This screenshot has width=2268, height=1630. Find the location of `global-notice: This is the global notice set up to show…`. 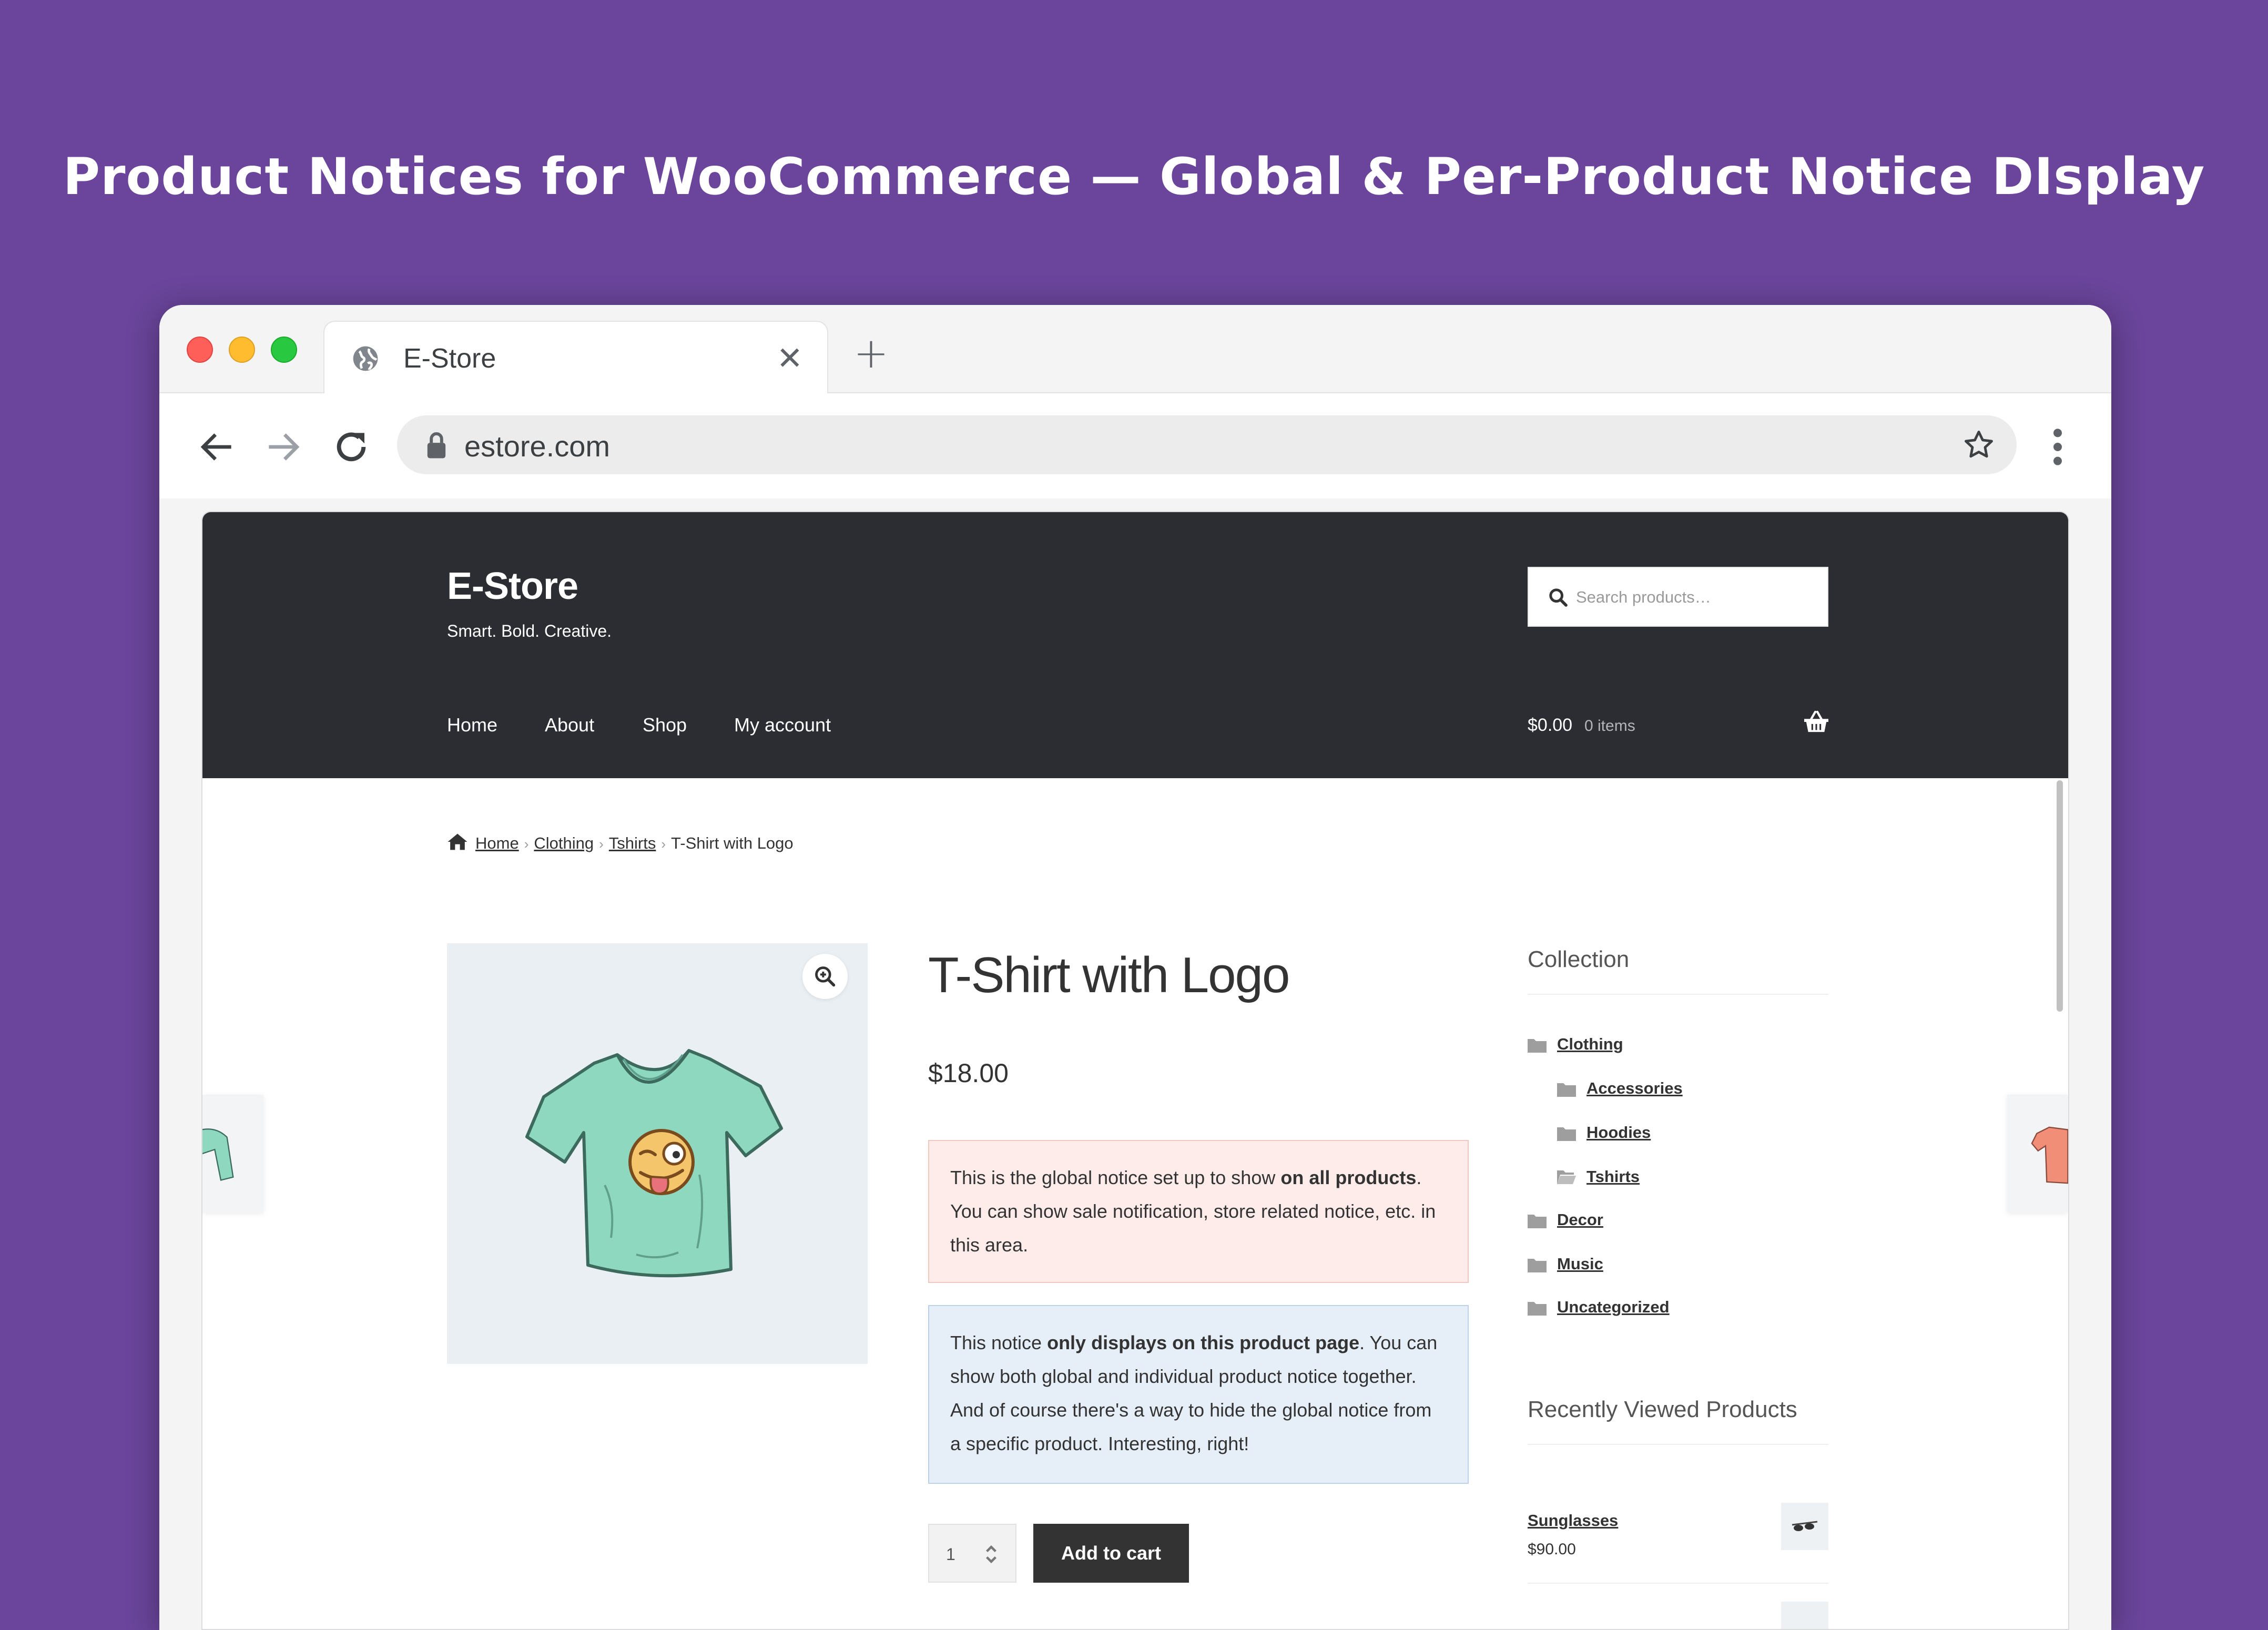

global-notice: This is the global notice set up to show… is located at coordinates (1198, 1211).